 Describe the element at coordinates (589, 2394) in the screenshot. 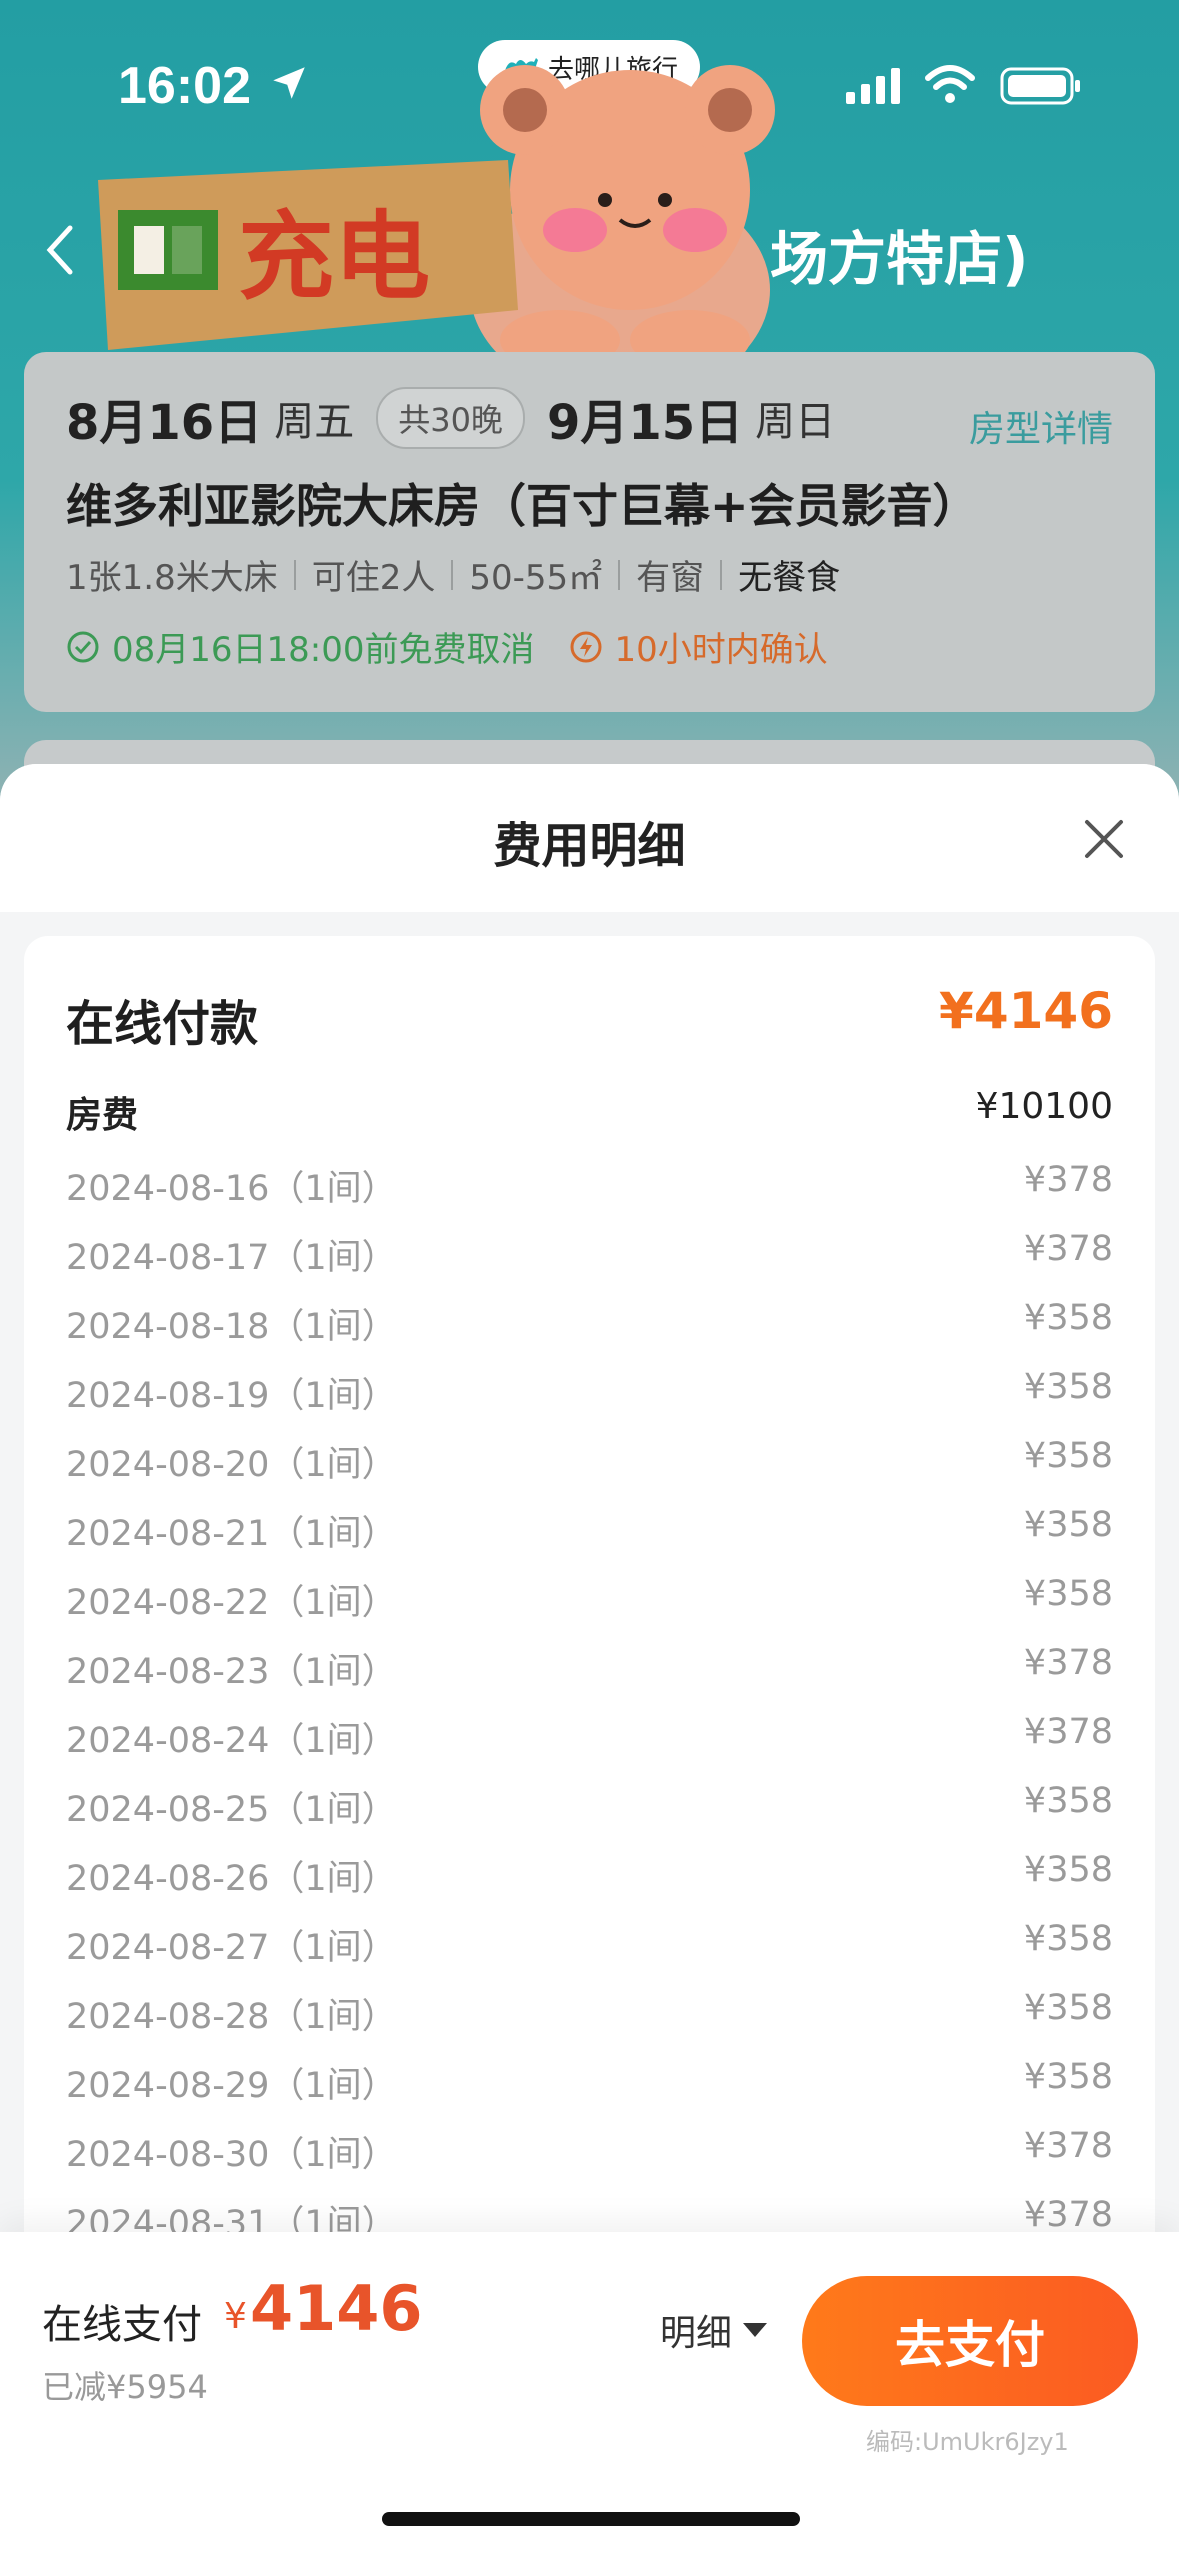

I see `payment-bar: 在线支付 ¥ 4146 已减¥5954 明细 去支付 编码:UmUkr6Jzy1` at that location.